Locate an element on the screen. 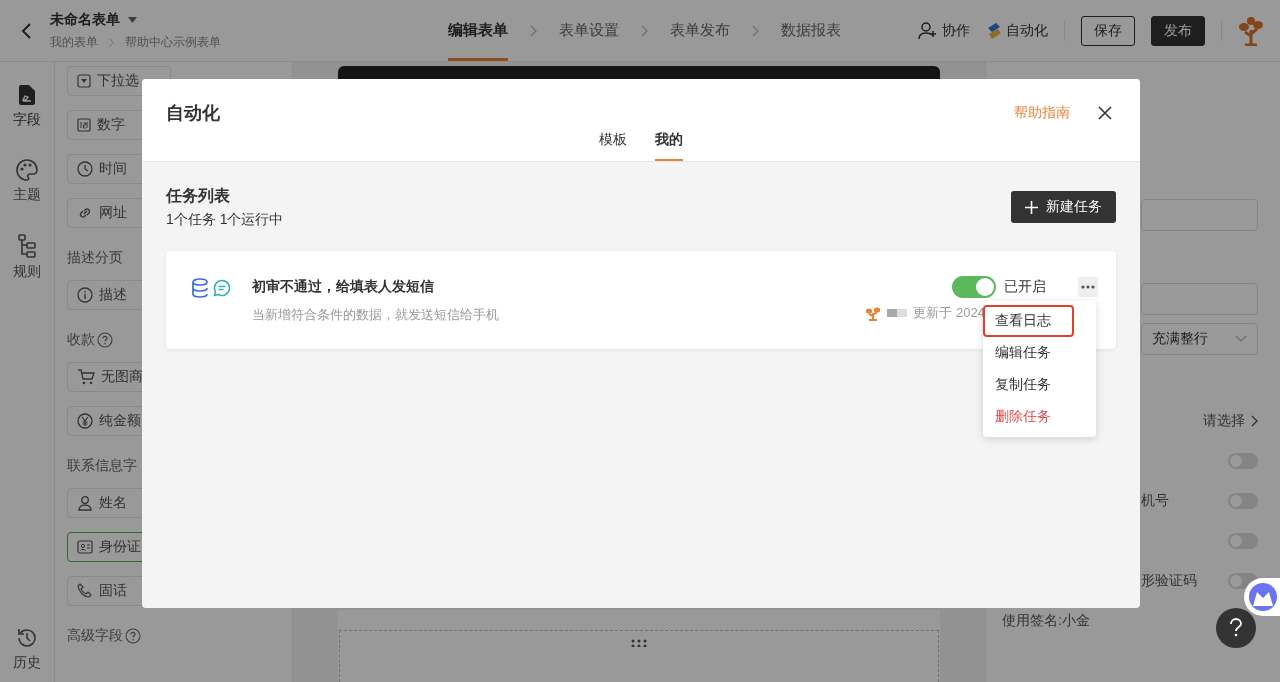  section-heading: 高级字段 is located at coordinates (95, 636).